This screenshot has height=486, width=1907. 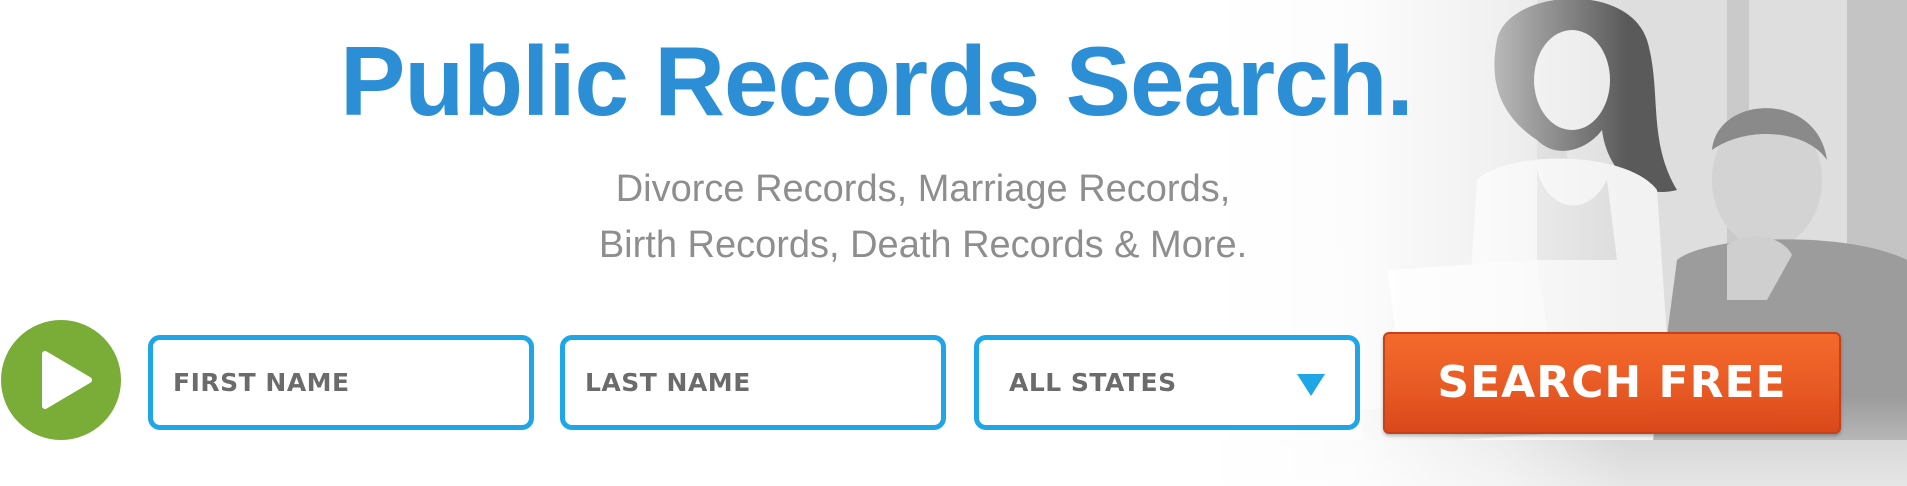 I want to click on last-name-field, so click(x=753, y=382).